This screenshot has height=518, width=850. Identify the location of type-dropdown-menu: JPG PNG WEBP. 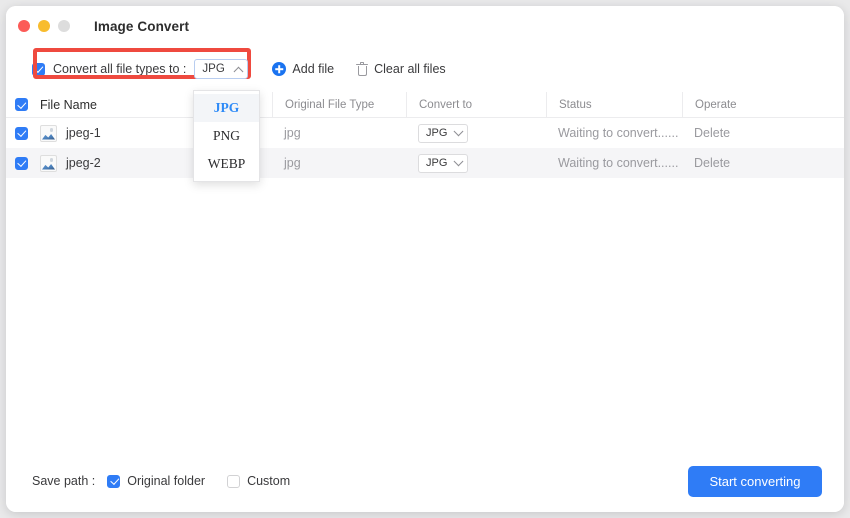
(226, 136).